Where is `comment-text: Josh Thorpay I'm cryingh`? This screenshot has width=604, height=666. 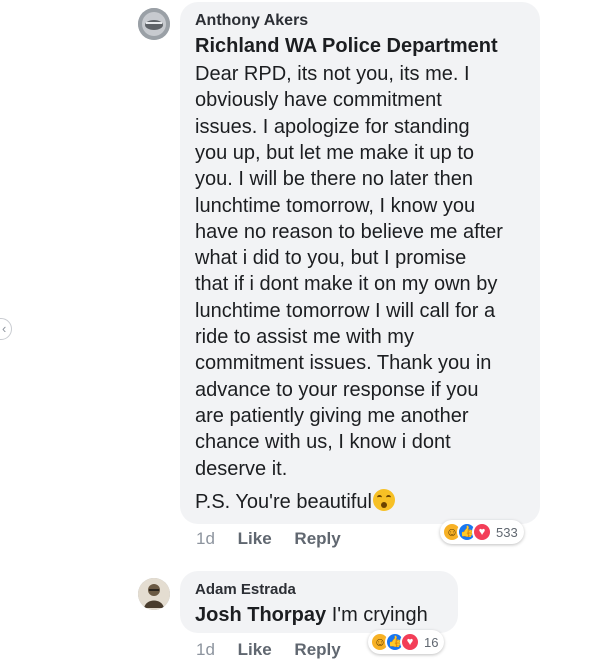 comment-text: Josh Thorpay I'm cryingh is located at coordinates (311, 615).